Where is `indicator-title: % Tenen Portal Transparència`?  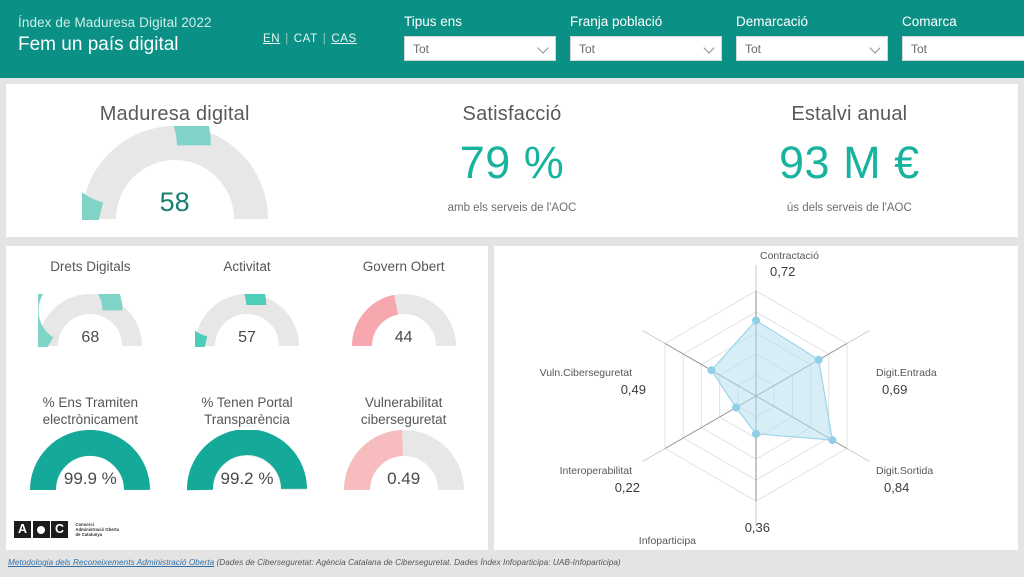 indicator-title: % Tenen Portal Transparència is located at coordinates (247, 411).